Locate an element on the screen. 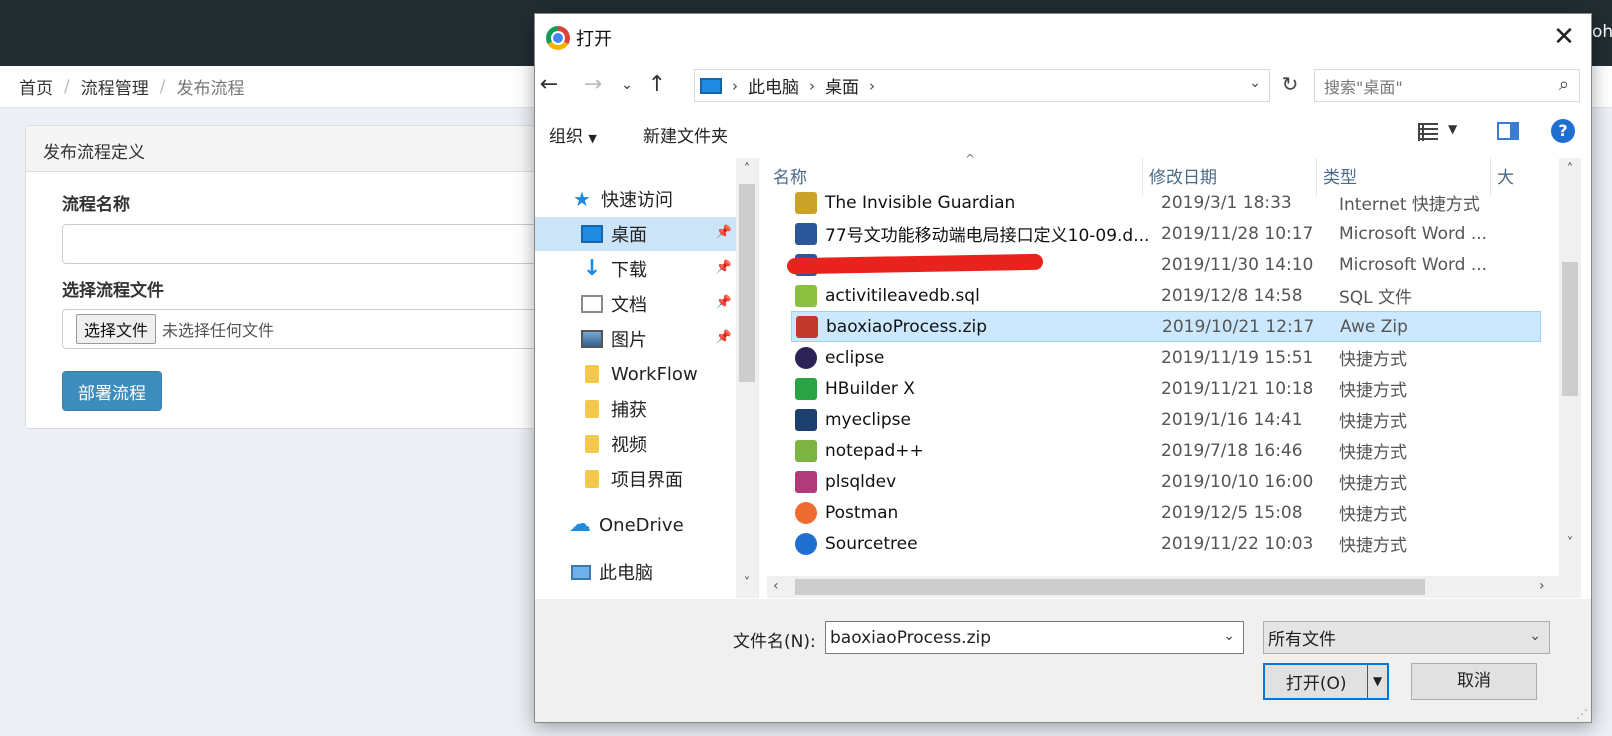 This screenshot has width=1612, height=736. close-icon: ✕ is located at coordinates (1564, 37).